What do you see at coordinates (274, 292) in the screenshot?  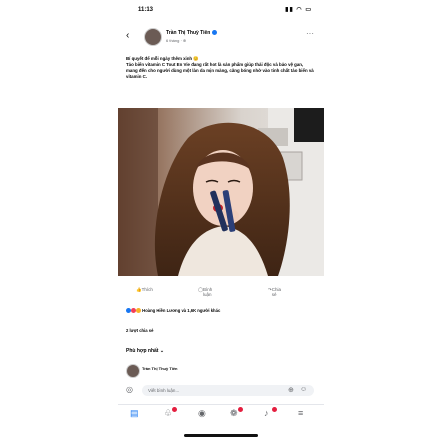 I see `share-button: ↷ Chia sẻ` at bounding box center [274, 292].